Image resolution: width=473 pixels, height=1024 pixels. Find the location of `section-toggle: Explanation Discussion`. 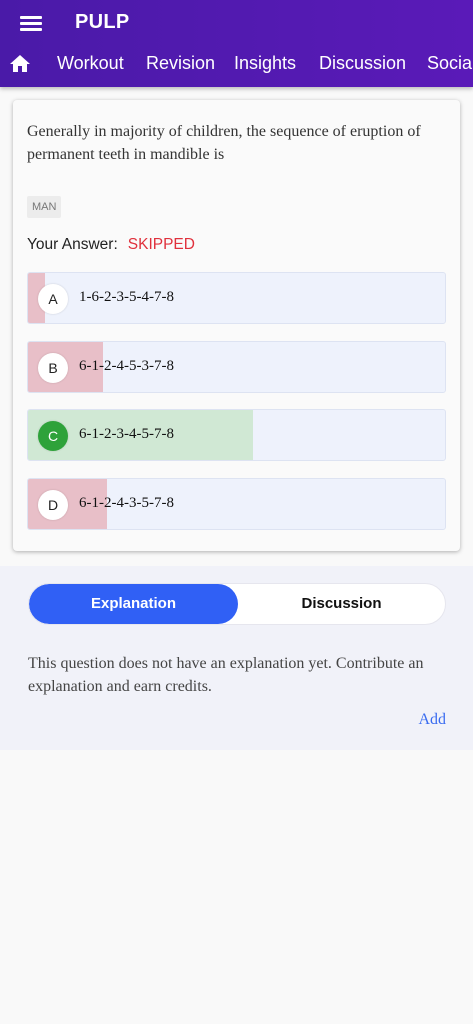

section-toggle: Explanation Discussion is located at coordinates (237, 604).